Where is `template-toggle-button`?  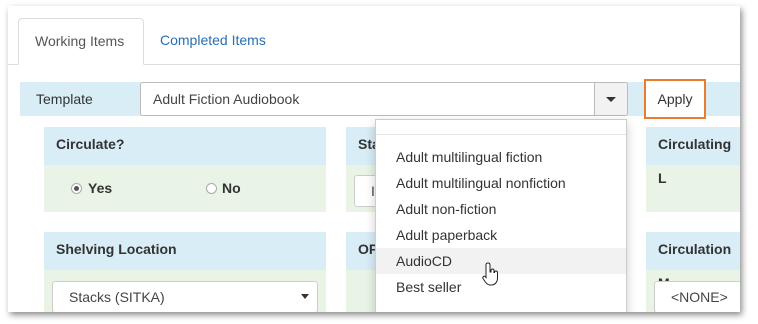 template-toggle-button is located at coordinates (610, 99).